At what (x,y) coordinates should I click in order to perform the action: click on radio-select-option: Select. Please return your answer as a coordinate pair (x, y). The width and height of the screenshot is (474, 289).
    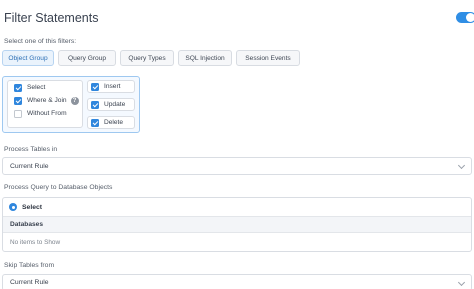
    Looking at the image, I should click on (237, 207).